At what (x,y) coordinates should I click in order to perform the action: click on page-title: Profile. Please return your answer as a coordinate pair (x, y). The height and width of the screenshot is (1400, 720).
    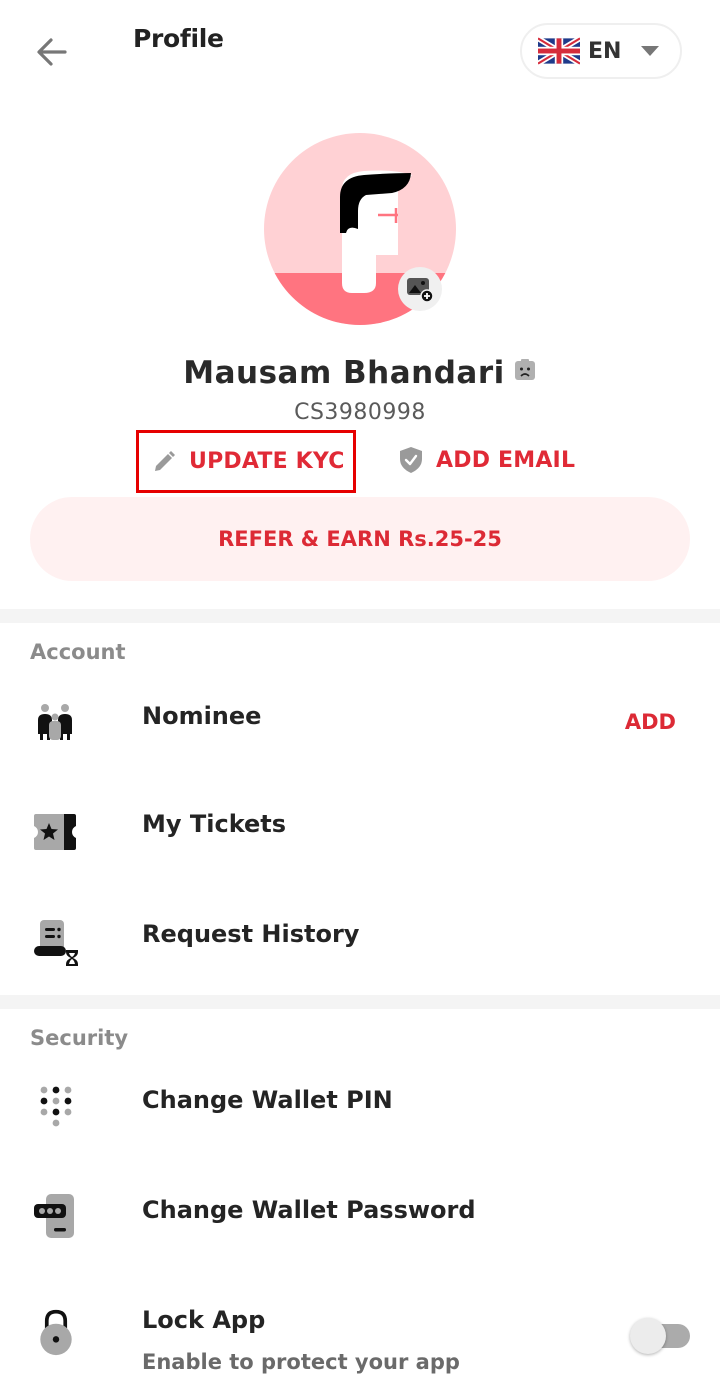
    Looking at the image, I should click on (178, 38).